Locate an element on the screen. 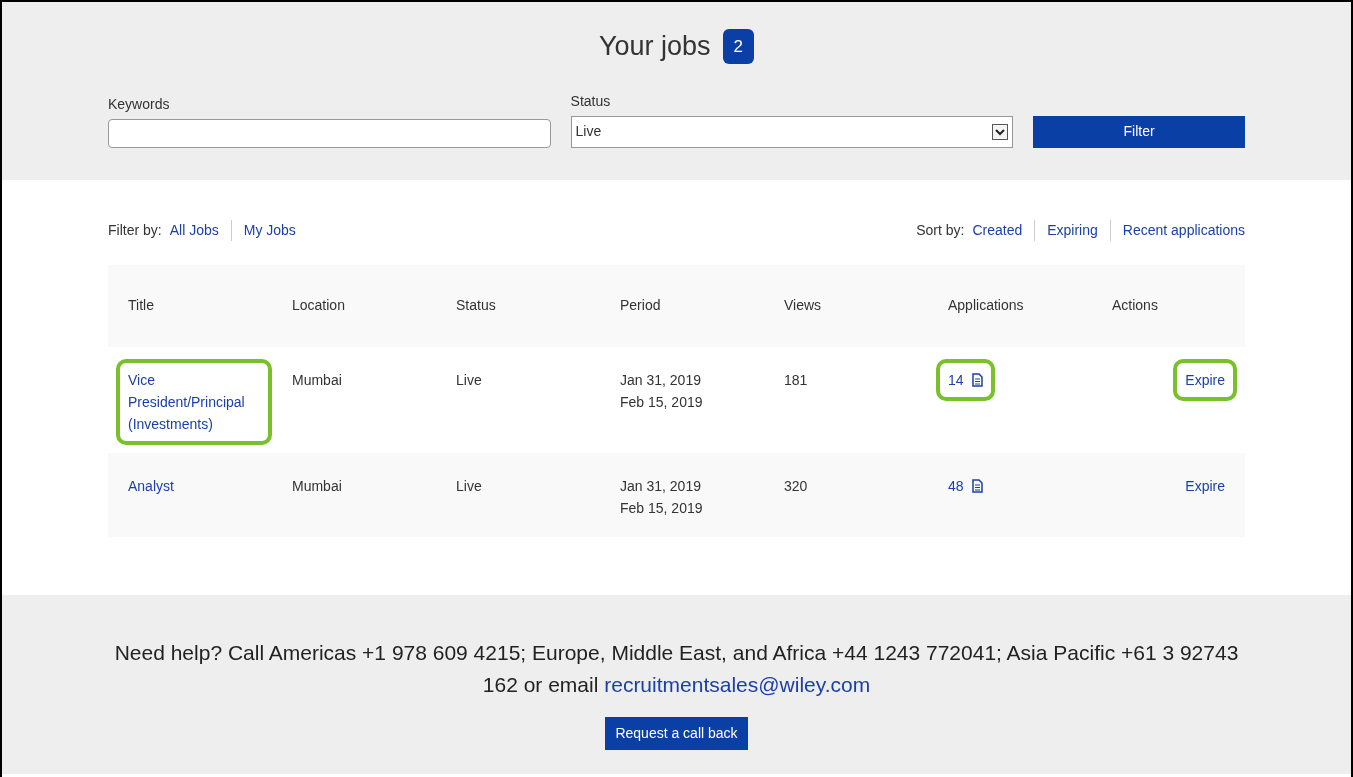  column-header: Title is located at coordinates (141, 305).